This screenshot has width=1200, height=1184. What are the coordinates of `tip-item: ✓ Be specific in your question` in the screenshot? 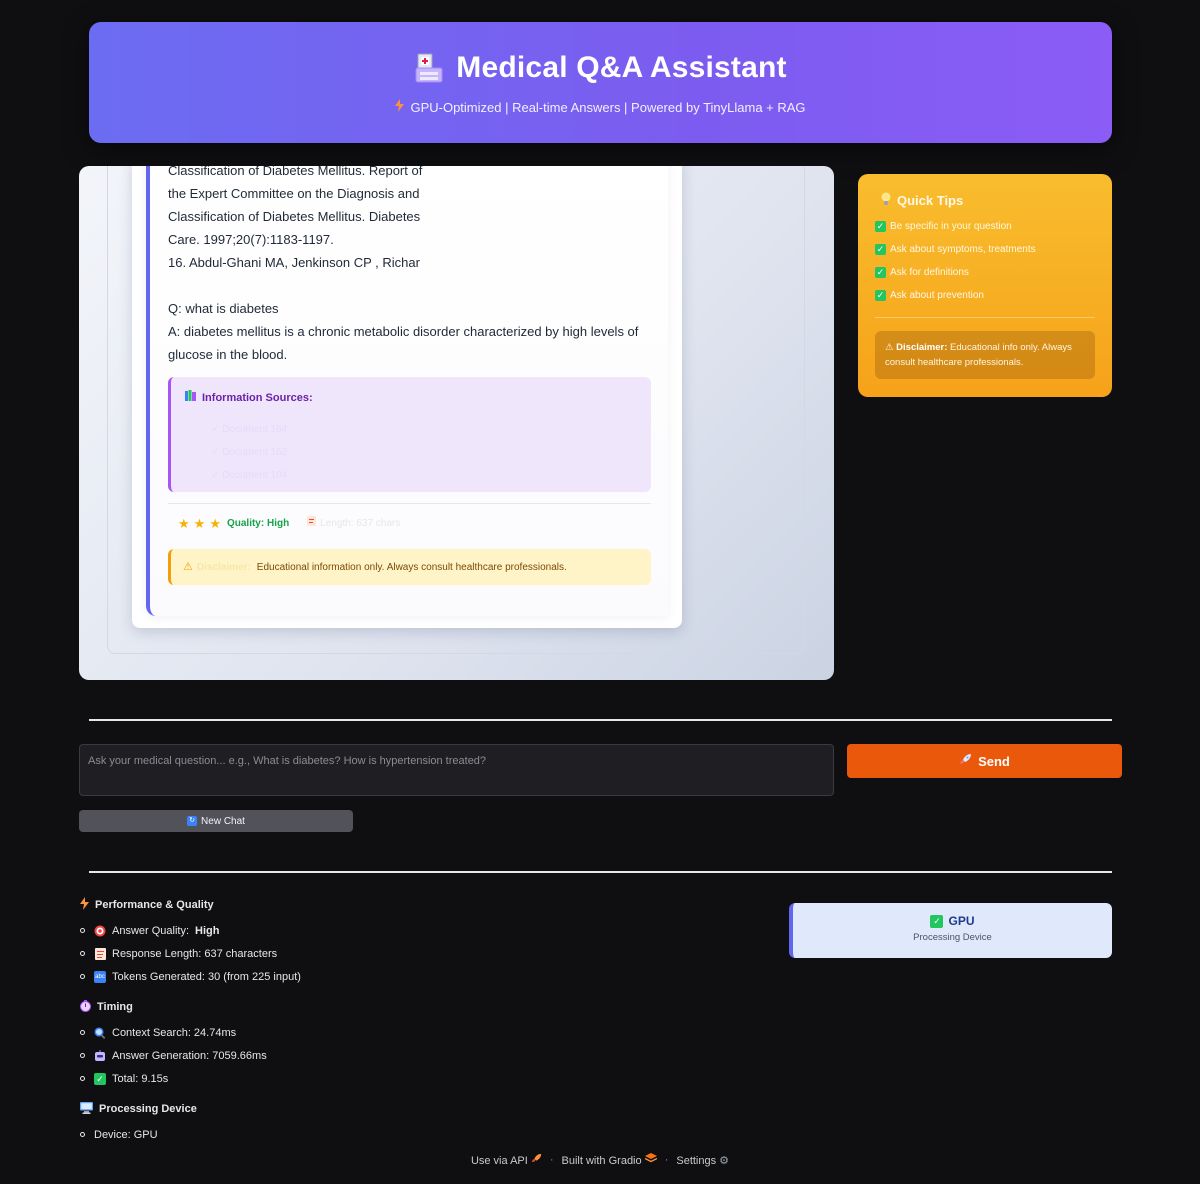 It's located at (985, 226).